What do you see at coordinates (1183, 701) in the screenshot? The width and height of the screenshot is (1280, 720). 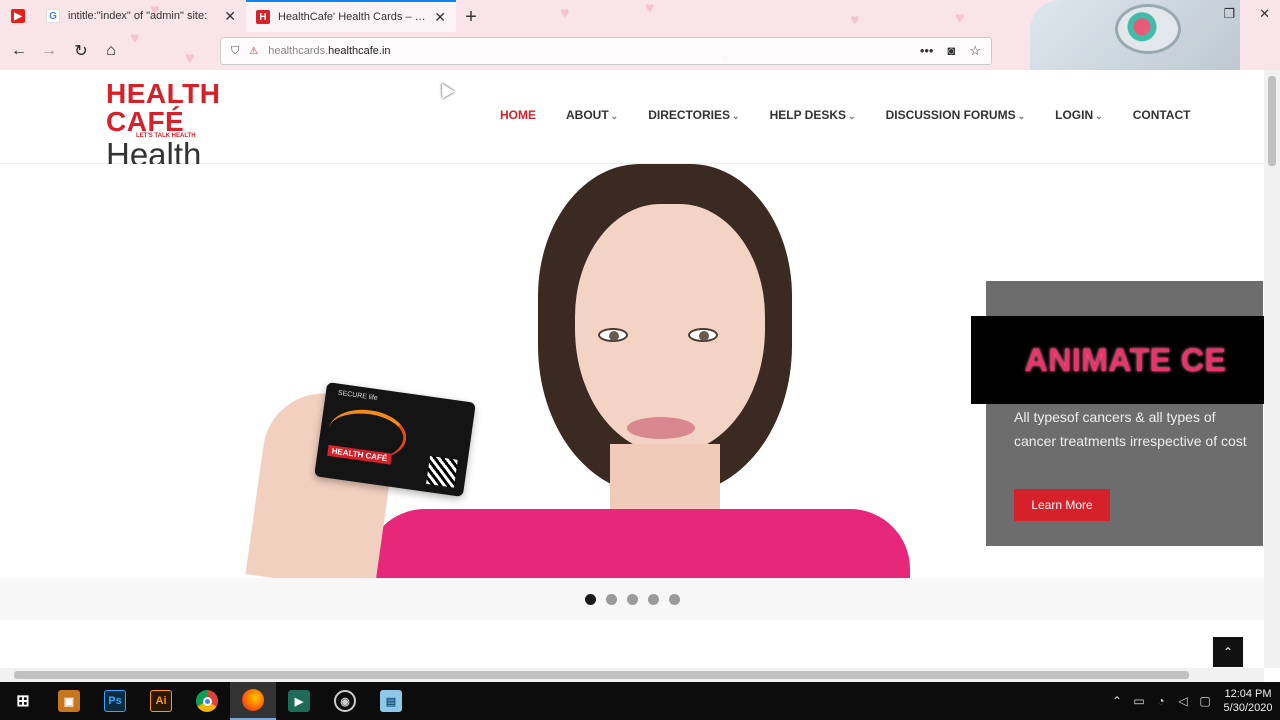 I see `volume-icon: ◁` at bounding box center [1183, 701].